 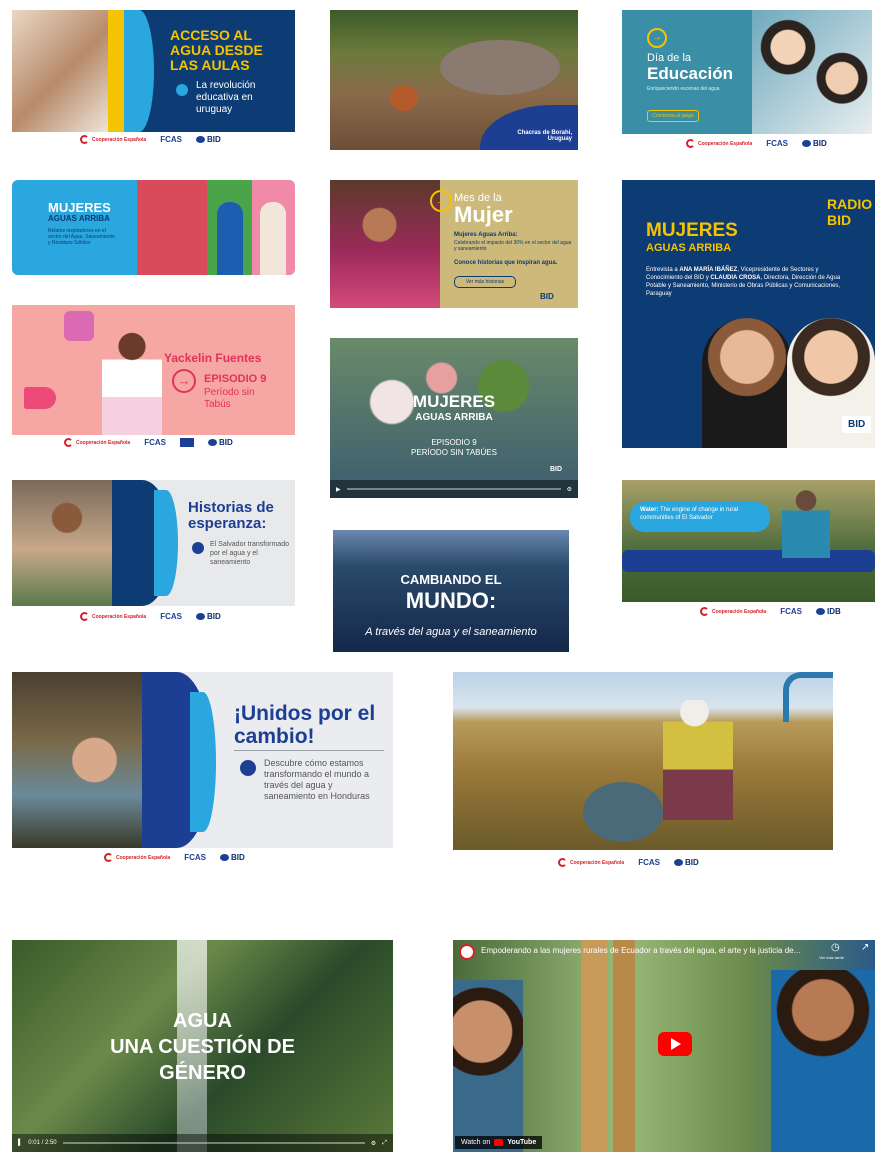 I want to click on idb-logo: IDB, so click(x=828, y=611).